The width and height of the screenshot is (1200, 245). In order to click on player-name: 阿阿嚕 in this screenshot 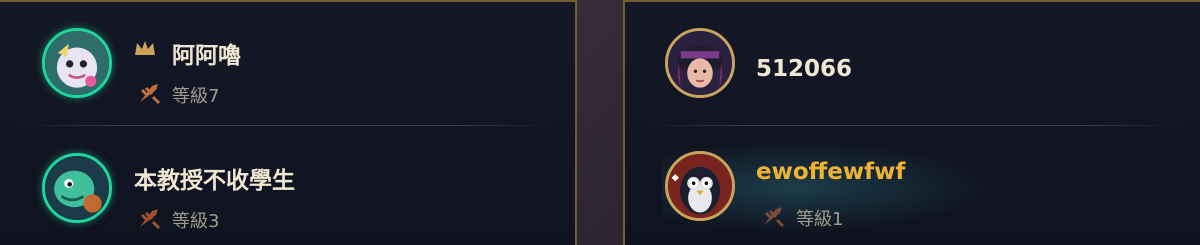, I will do `click(206, 56)`.